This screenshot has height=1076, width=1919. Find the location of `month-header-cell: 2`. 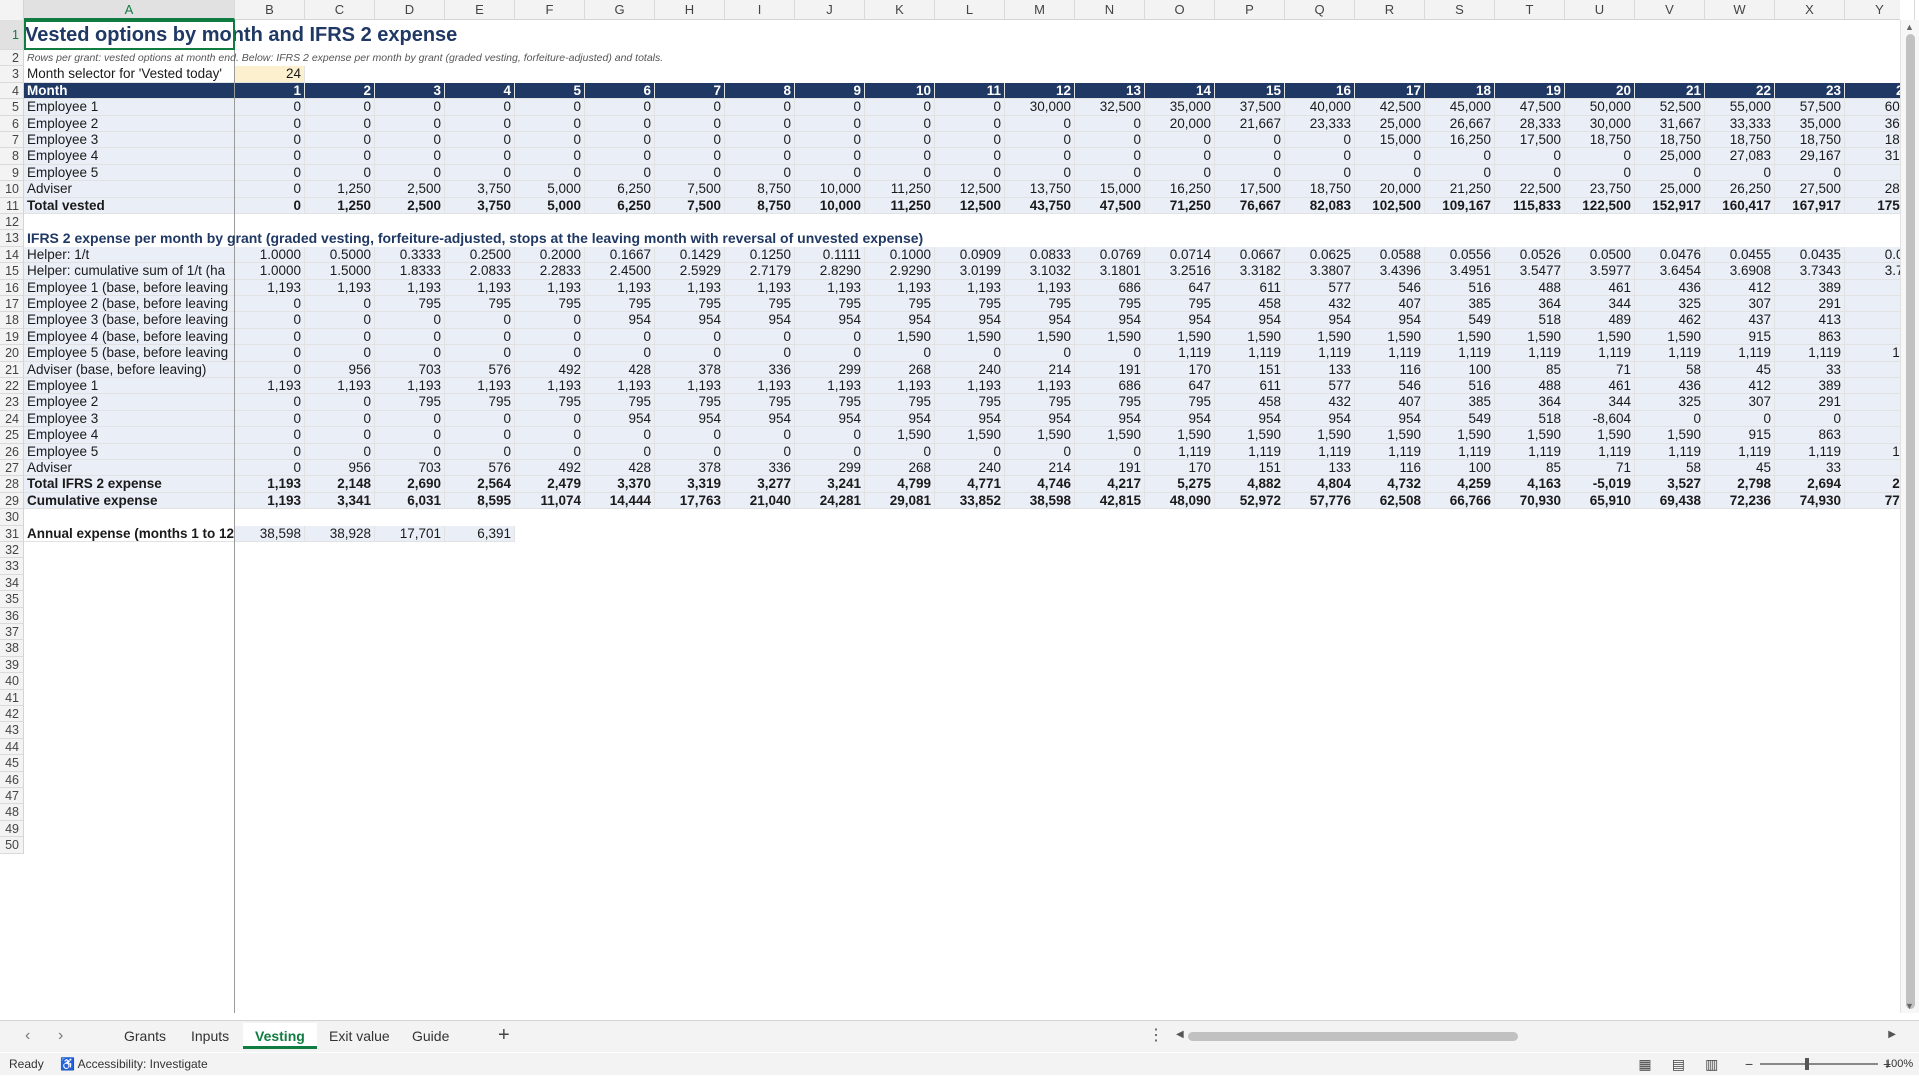

month-header-cell: 2 is located at coordinates (340, 91).